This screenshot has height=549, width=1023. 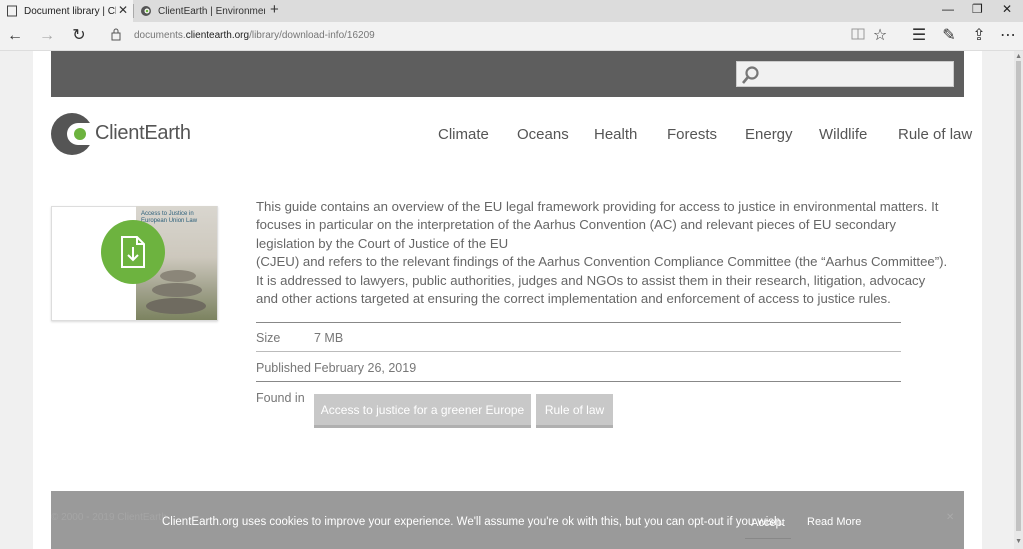 What do you see at coordinates (858, 36) in the screenshot?
I see `reading-view-icon` at bounding box center [858, 36].